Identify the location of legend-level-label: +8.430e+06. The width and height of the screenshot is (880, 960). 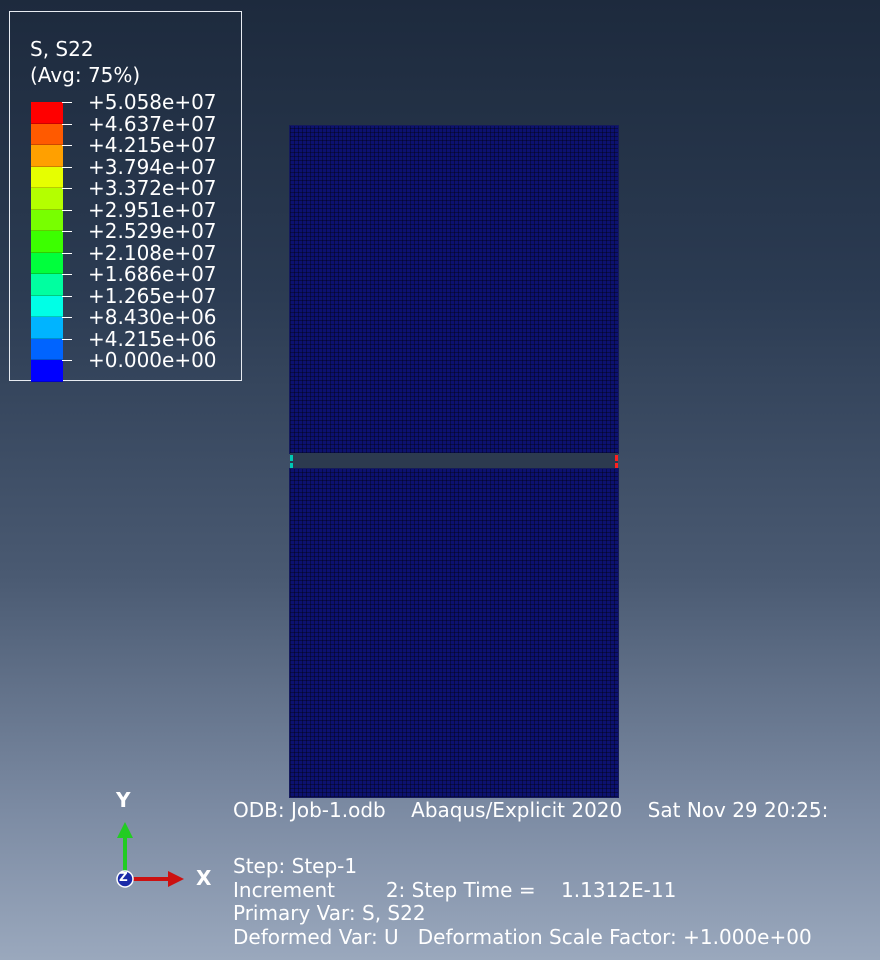
(139, 317).